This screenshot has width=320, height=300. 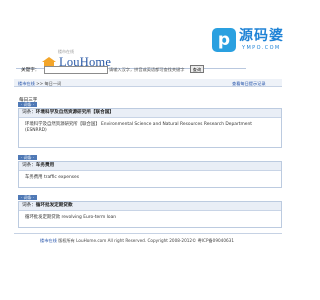 I want to click on search-label: 关键字：, so click(x=30, y=70).